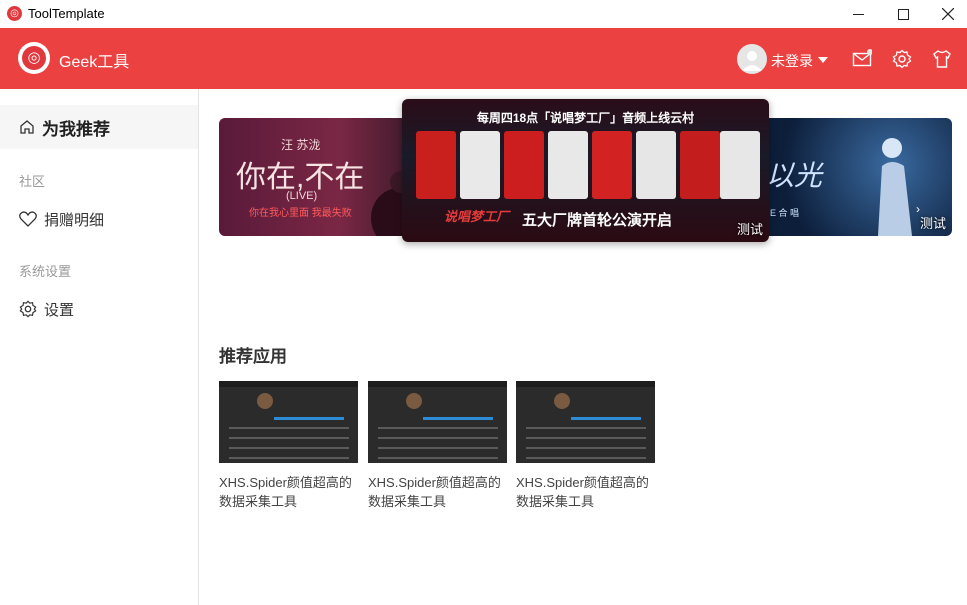  I want to click on gear-icon, so click(28, 309).